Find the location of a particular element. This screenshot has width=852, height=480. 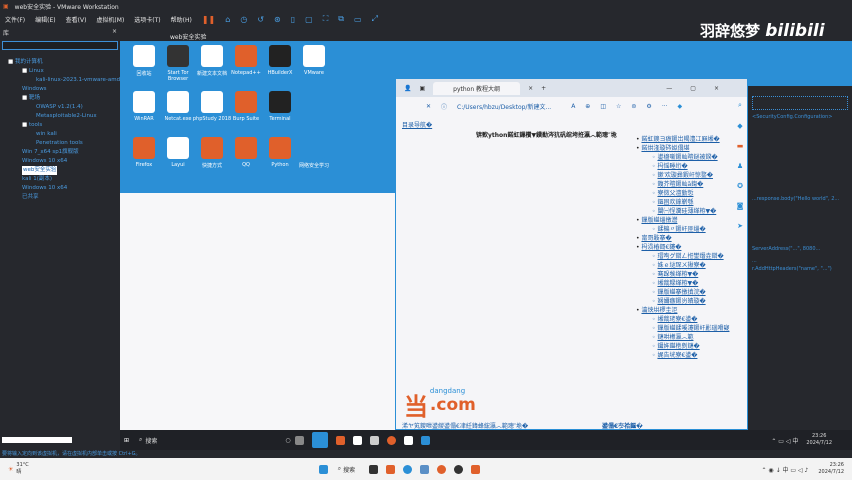

tree-item: kali 1(副本) is located at coordinates (60, 179).